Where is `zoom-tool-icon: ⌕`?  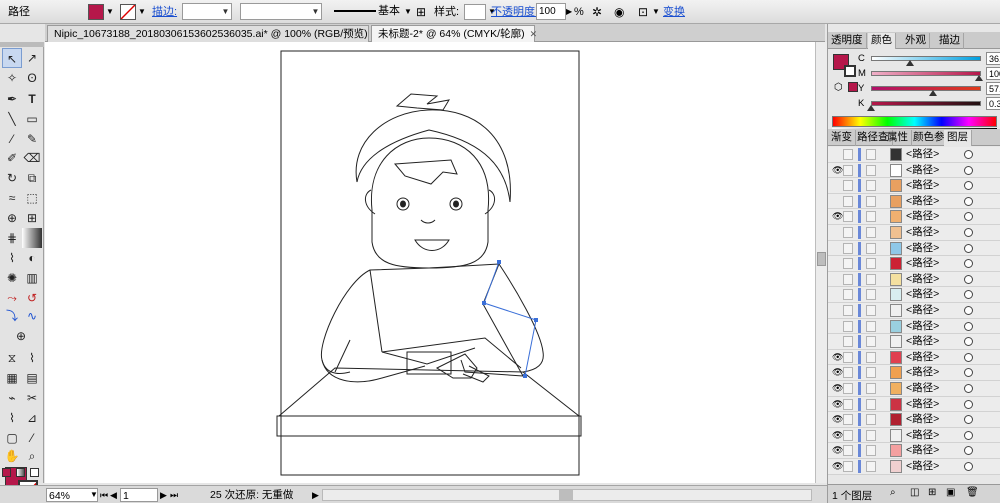
zoom-tool-icon: ⌕ is located at coordinates (32, 456).